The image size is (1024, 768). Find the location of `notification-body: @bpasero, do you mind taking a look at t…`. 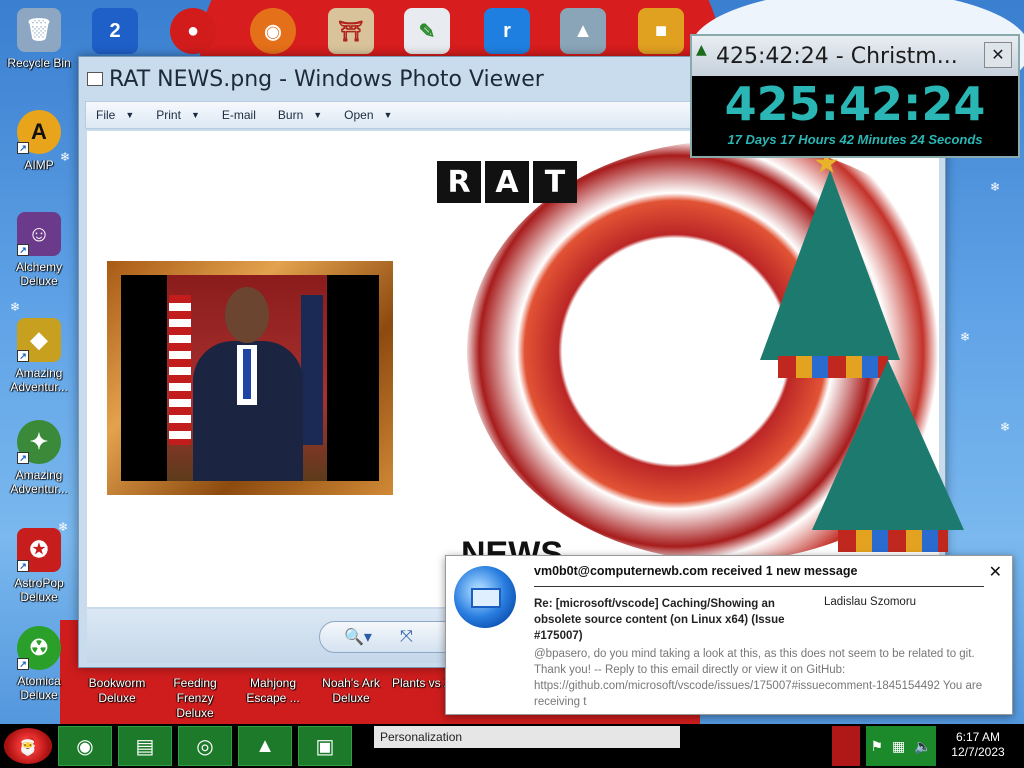

notification-body: @bpasero, do you mind taking a look at t… is located at coordinates (758, 678).